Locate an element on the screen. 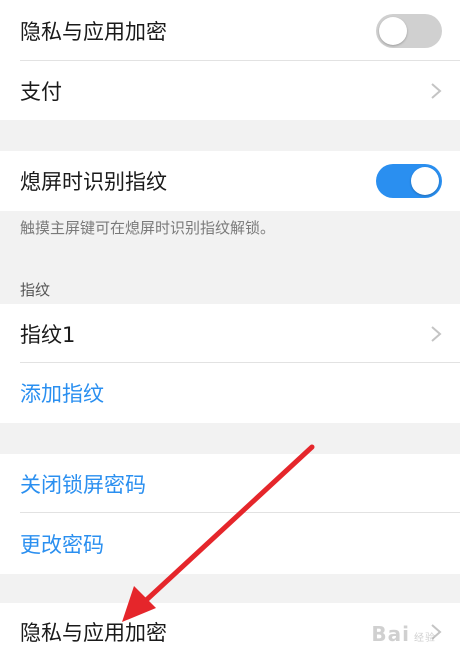  watermark-sub: 经验 is located at coordinates (425, 638).